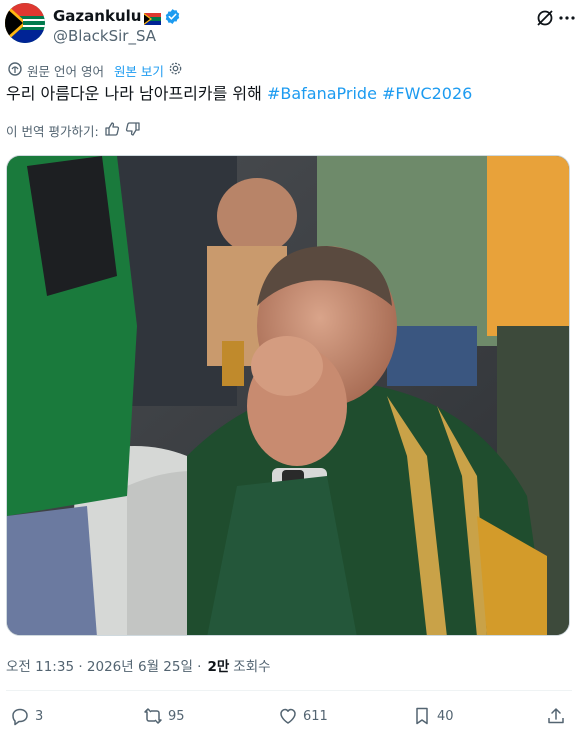 The height and width of the screenshot is (740, 582). What do you see at coordinates (164, 716) in the screenshot?
I see `repost-button: 95` at bounding box center [164, 716].